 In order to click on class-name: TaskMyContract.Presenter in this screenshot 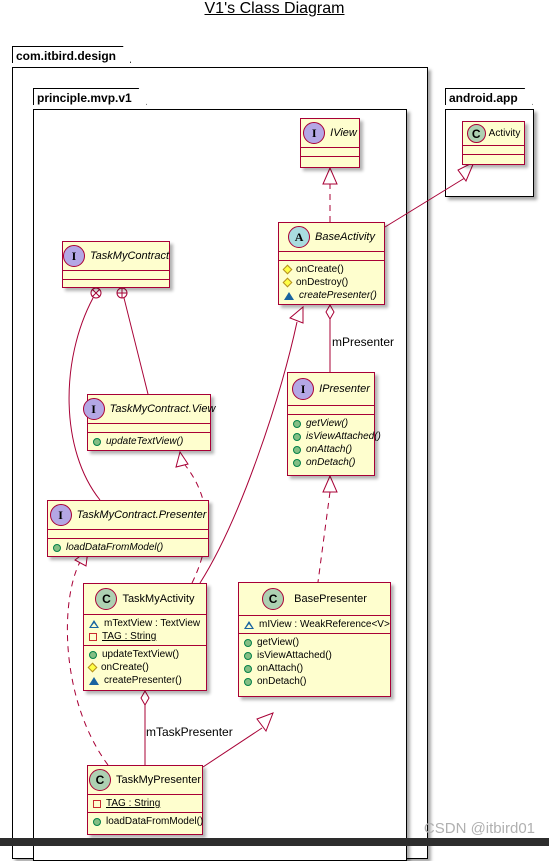, I will do `click(141, 515)`.